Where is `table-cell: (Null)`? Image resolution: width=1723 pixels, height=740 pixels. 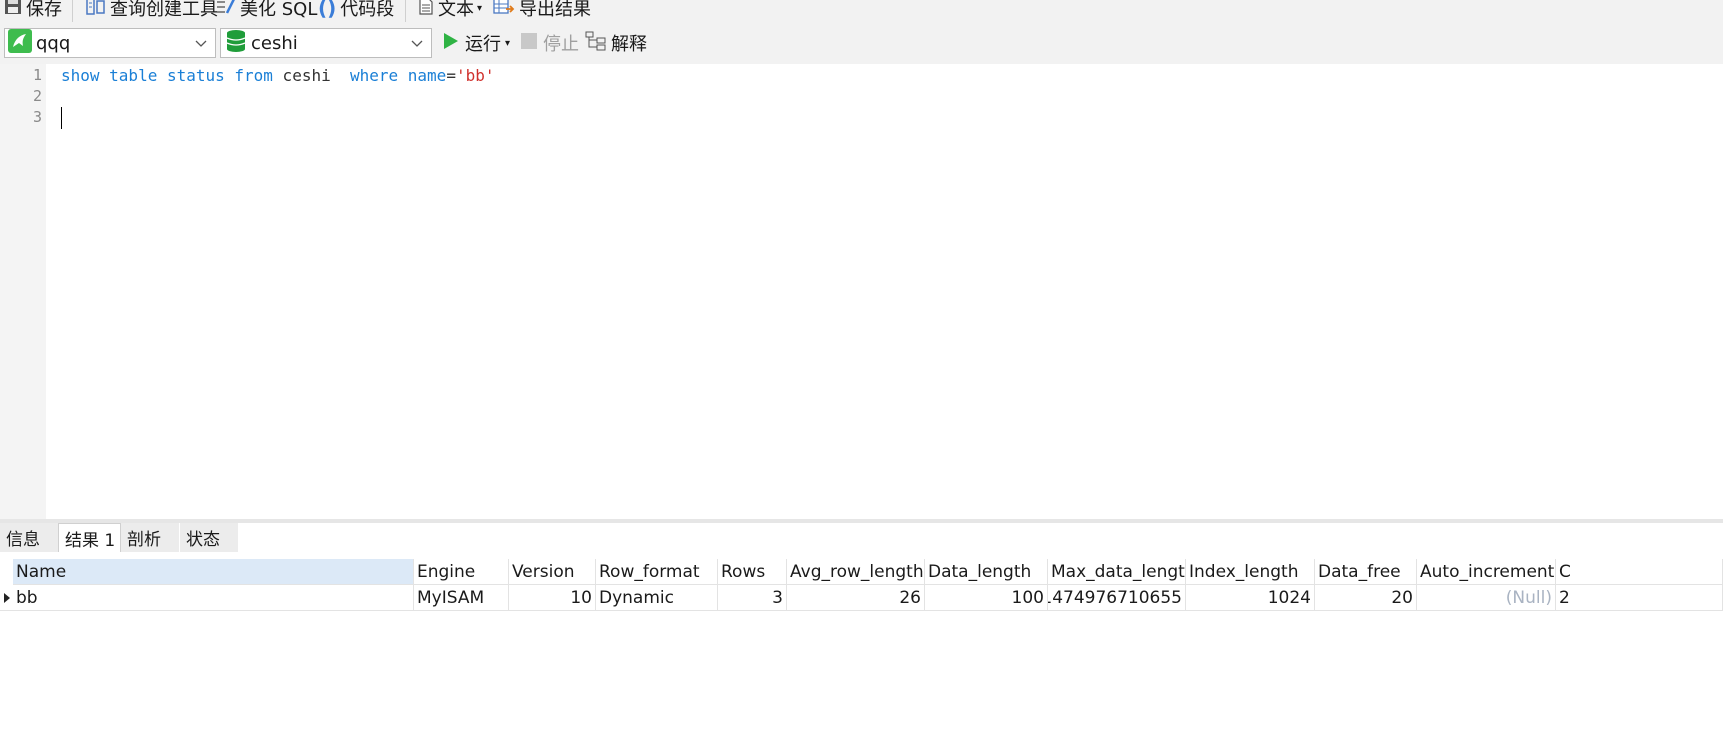
table-cell: (Null) is located at coordinates (1486, 598).